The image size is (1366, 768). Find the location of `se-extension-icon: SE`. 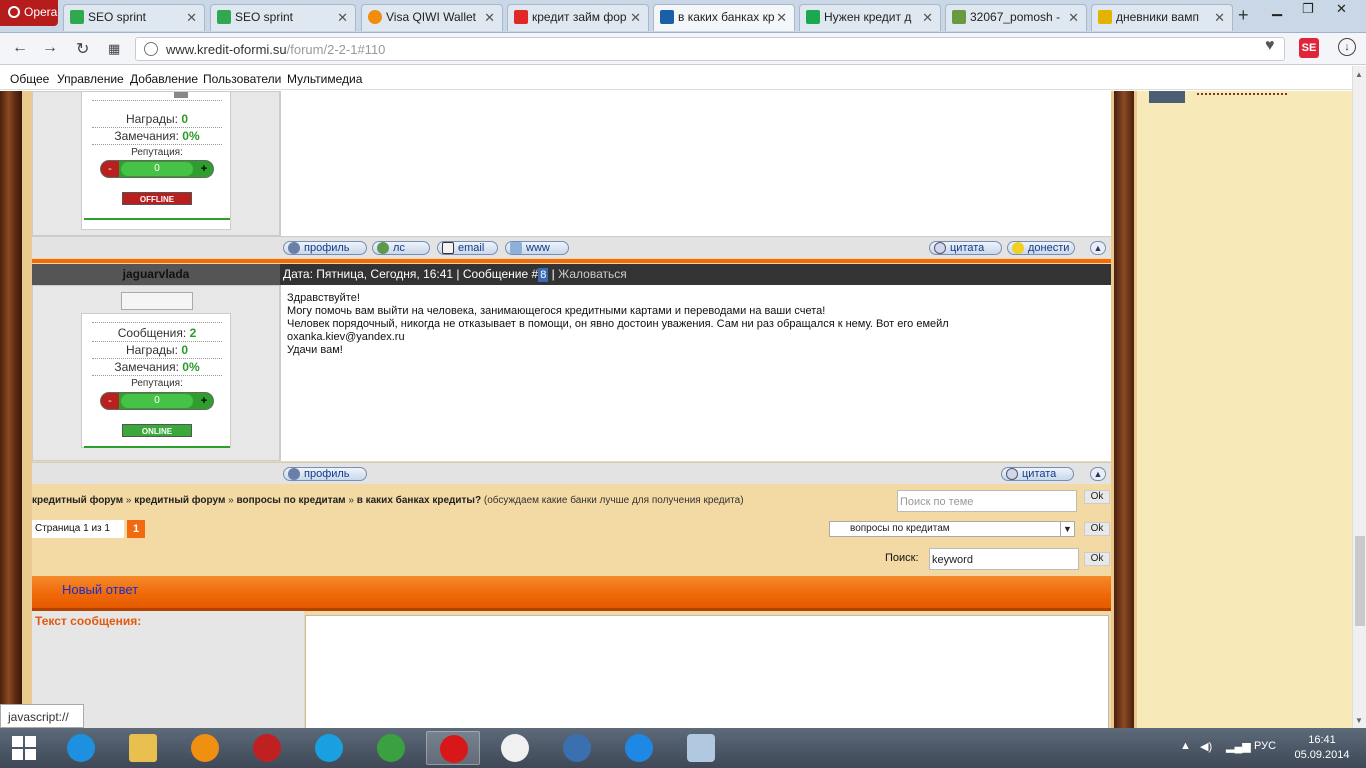

se-extension-icon: SE is located at coordinates (1309, 48).